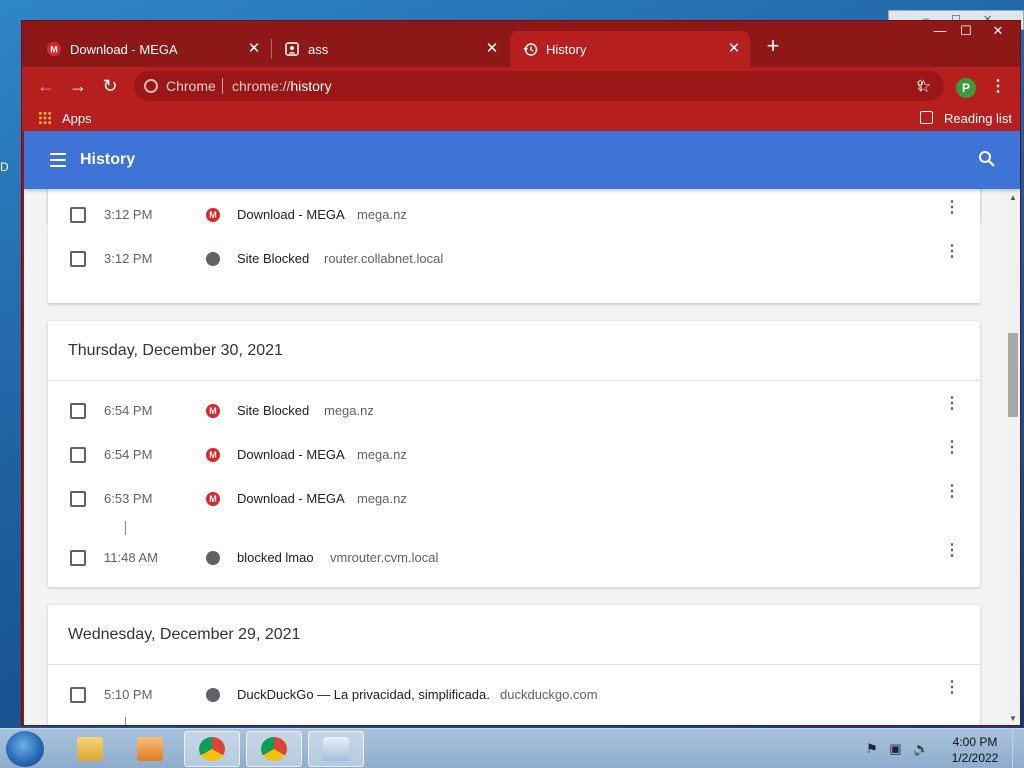 The height and width of the screenshot is (768, 1024). Describe the element at coordinates (987, 159) in the screenshot. I see `search-icon` at that location.